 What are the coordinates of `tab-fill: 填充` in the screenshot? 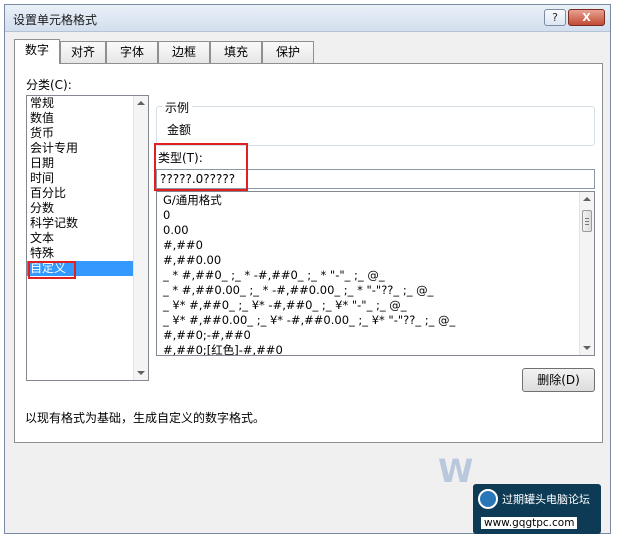 It's located at (236, 52).